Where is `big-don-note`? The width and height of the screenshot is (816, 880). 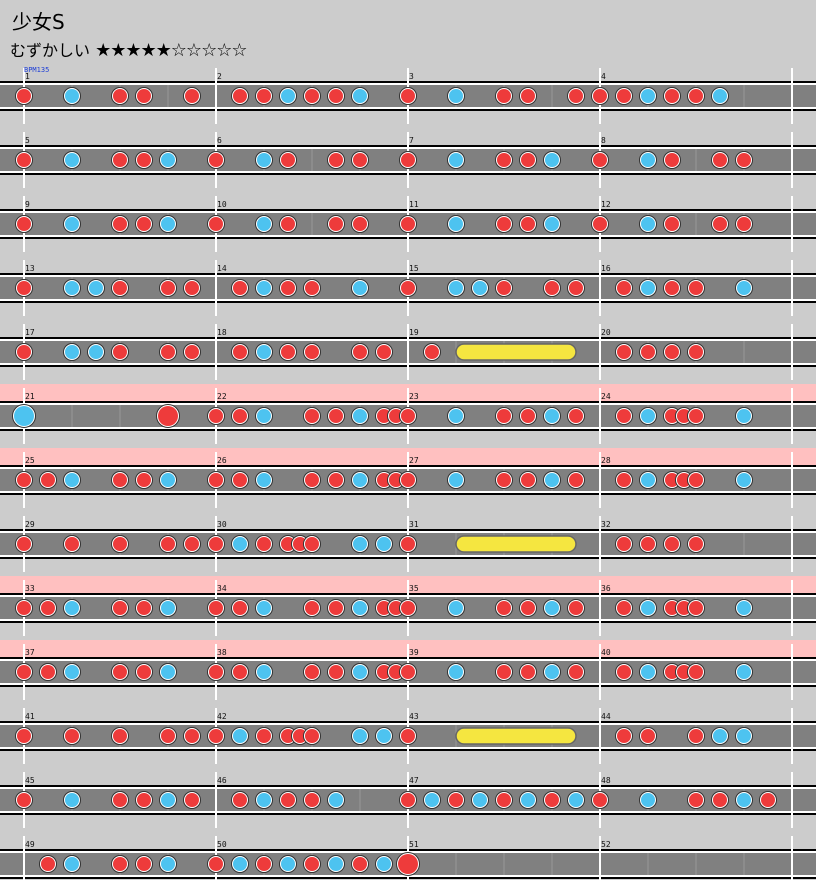 big-don-note is located at coordinates (168, 416).